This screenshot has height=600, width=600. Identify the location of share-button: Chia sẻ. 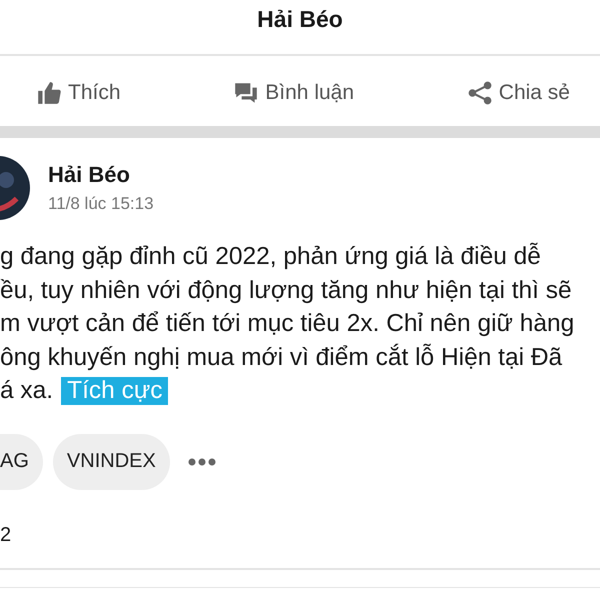
(518, 93).